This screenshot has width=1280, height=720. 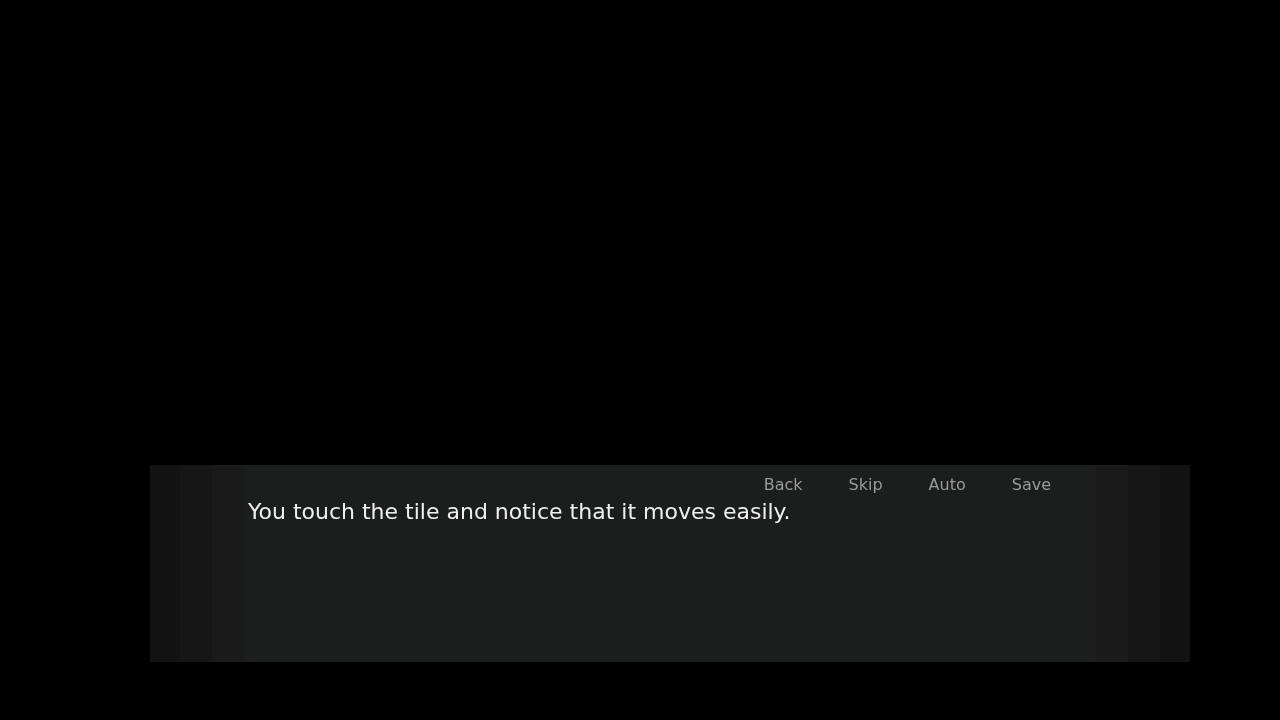 I want to click on quick-menu-button: Auto, so click(x=947, y=485).